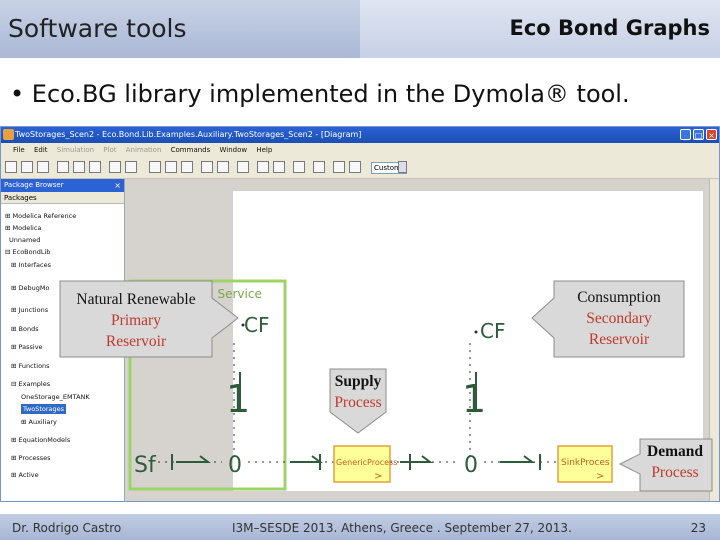 This screenshot has width=720, height=540. I want to click on callout-supply-line2: Process, so click(358, 402).